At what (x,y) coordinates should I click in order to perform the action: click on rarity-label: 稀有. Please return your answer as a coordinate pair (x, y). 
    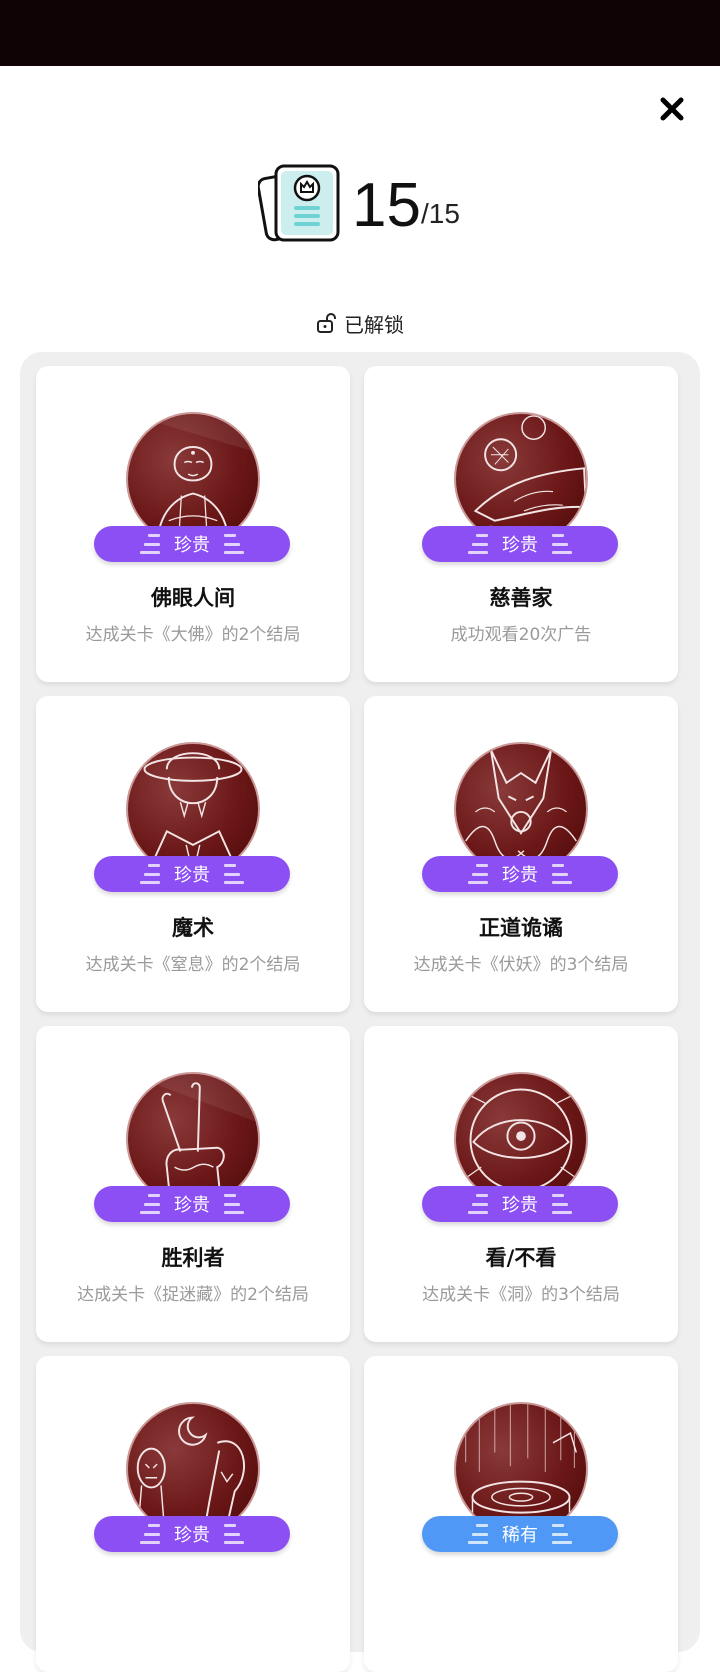
    Looking at the image, I should click on (520, 1535).